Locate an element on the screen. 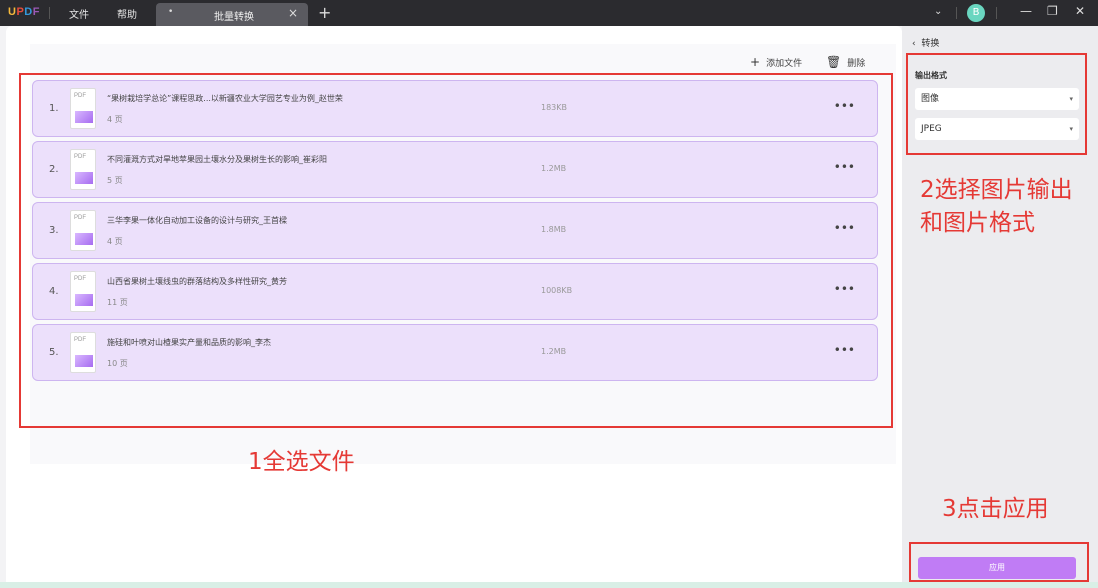 Image resolution: width=1098 pixels, height=588 pixels. bottom-strip is located at coordinates (549, 585).